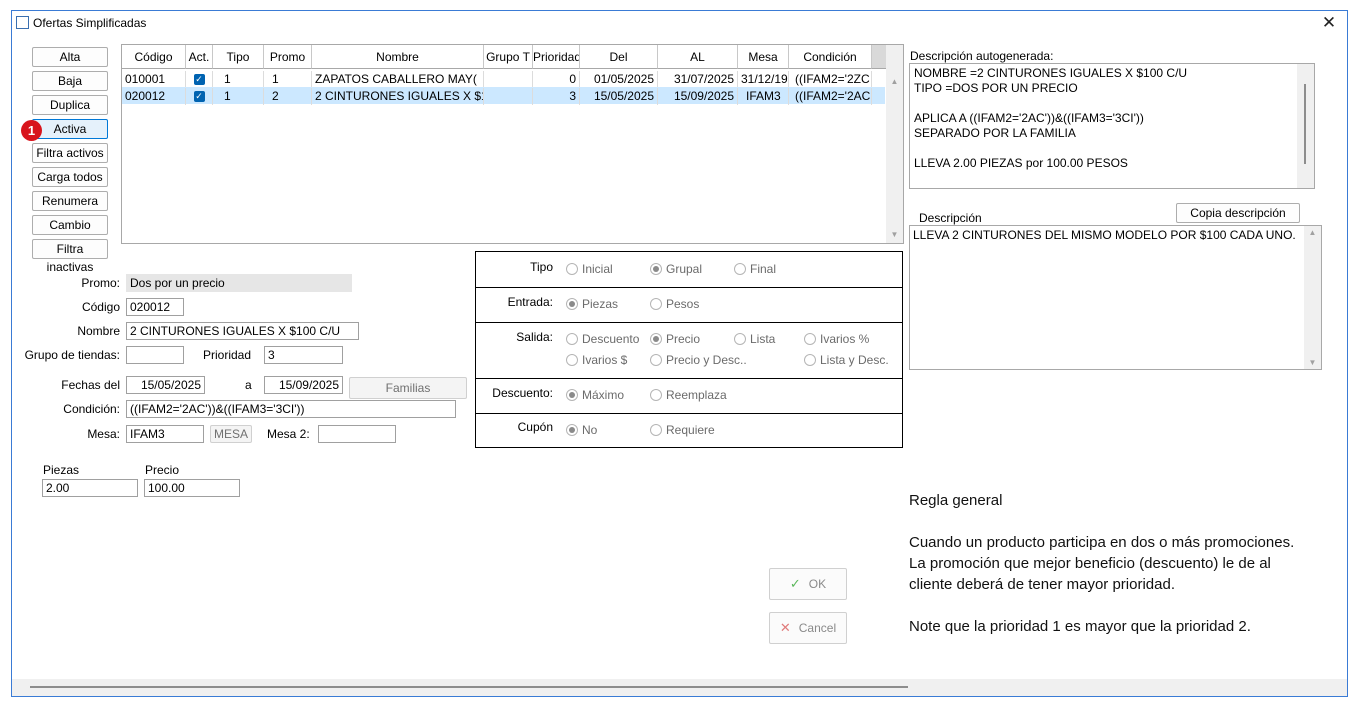 The width and height of the screenshot is (1362, 707). Describe the element at coordinates (231, 434) in the screenshot. I see `mesa-button: MESA` at that location.